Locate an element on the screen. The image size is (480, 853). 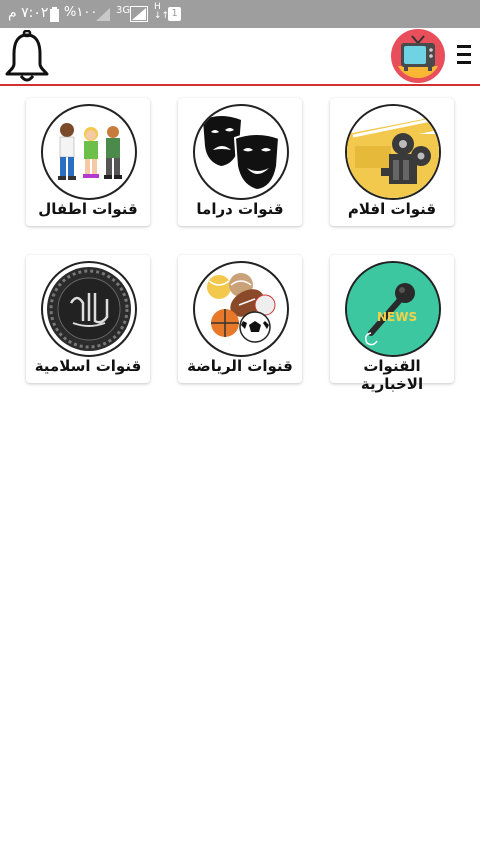
category-label: قنوات اطفال is located at coordinates (88, 209).